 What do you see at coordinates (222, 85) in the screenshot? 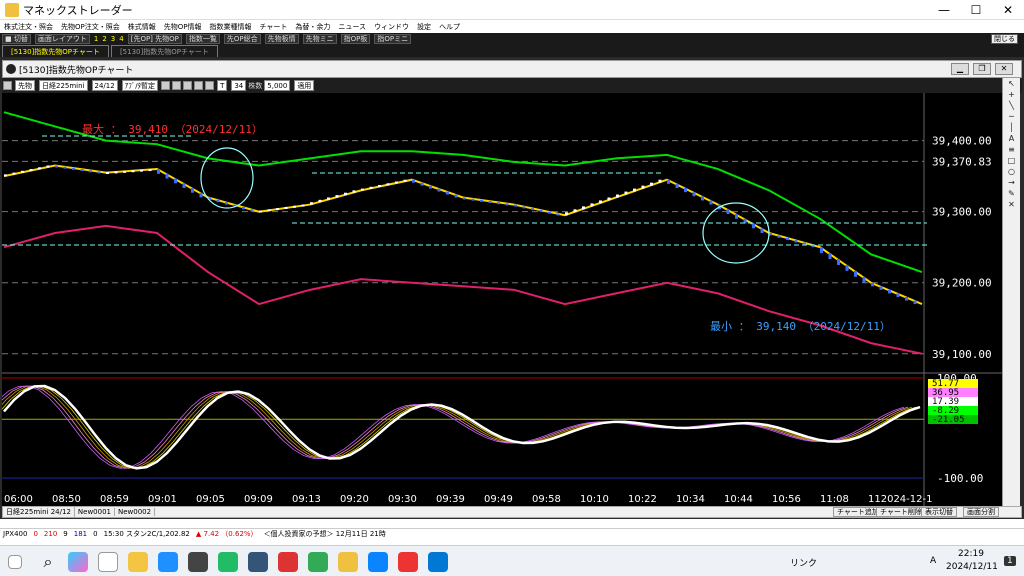
I see `period-button: T` at bounding box center [222, 85].